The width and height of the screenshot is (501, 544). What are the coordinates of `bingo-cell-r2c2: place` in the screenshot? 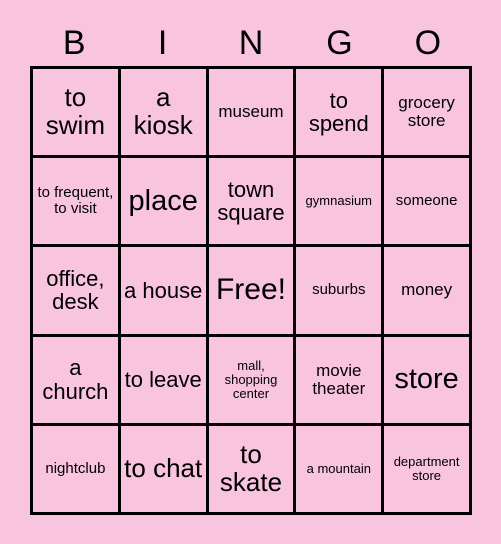 It's located at (164, 203).